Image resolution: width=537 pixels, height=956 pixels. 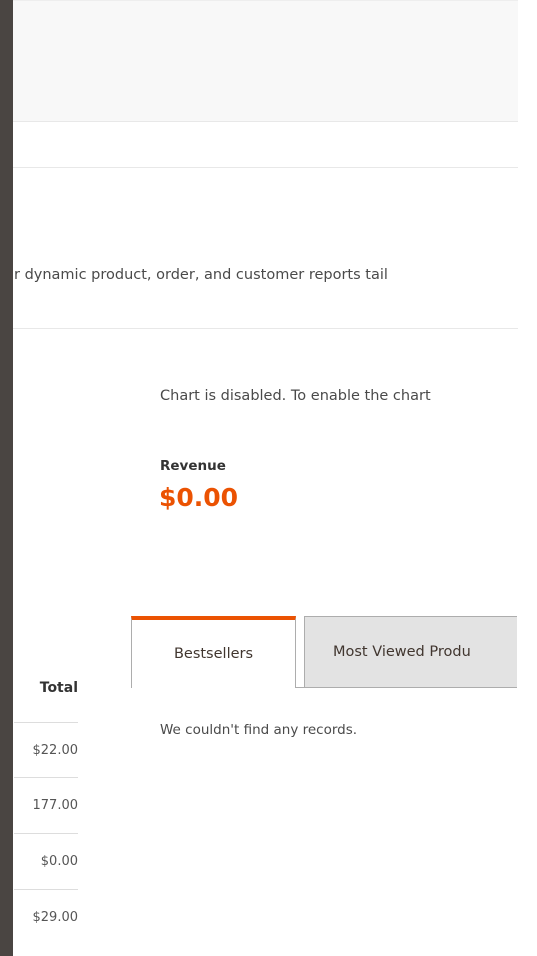 I want to click on table-row: $29.00, so click(x=46, y=916).